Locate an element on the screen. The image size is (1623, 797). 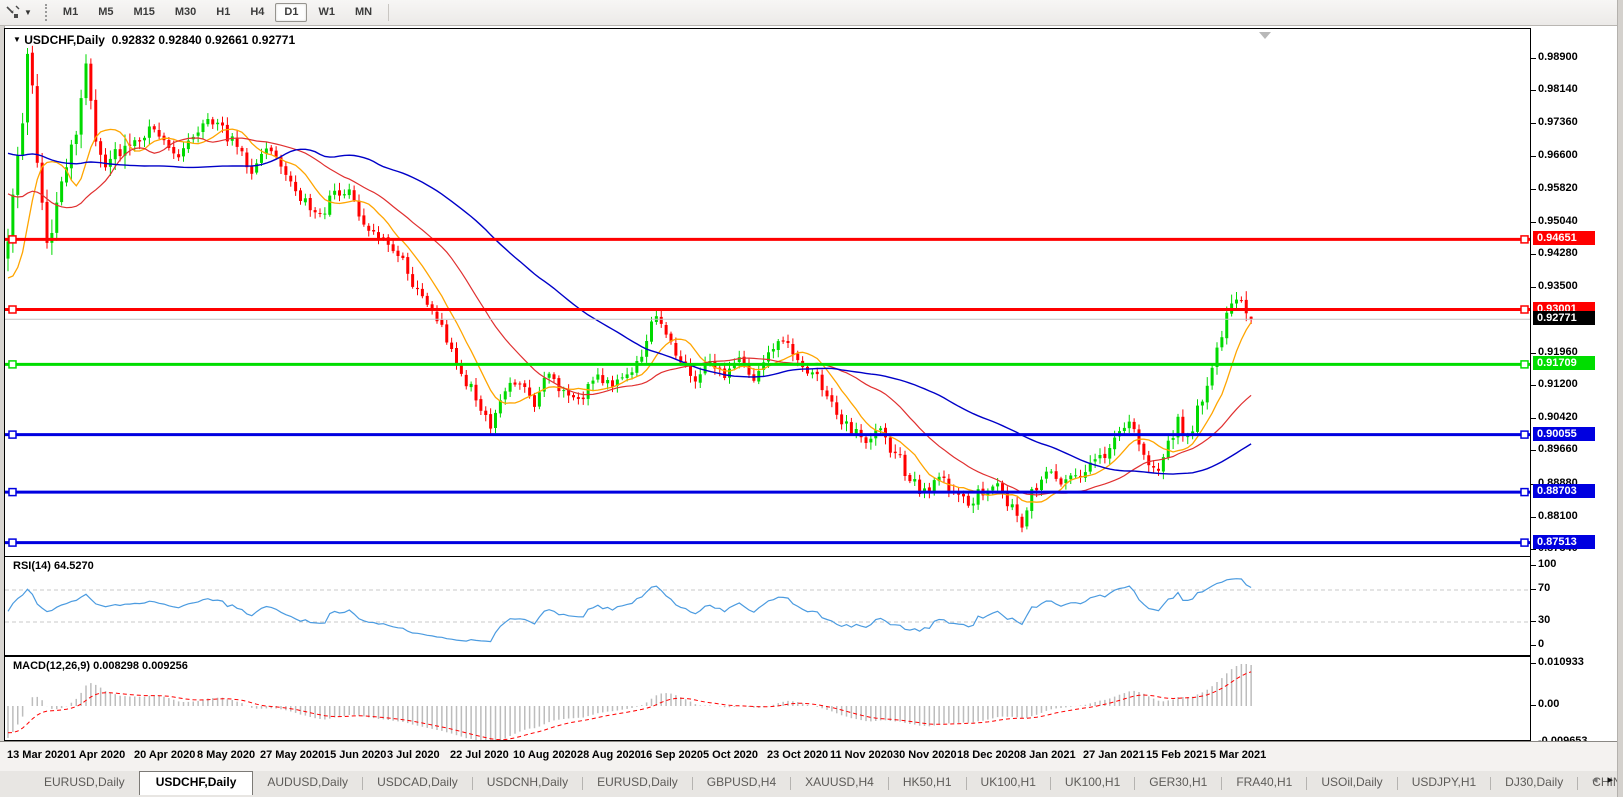
timeframe-button-H4: H4 is located at coordinates (257, 12).